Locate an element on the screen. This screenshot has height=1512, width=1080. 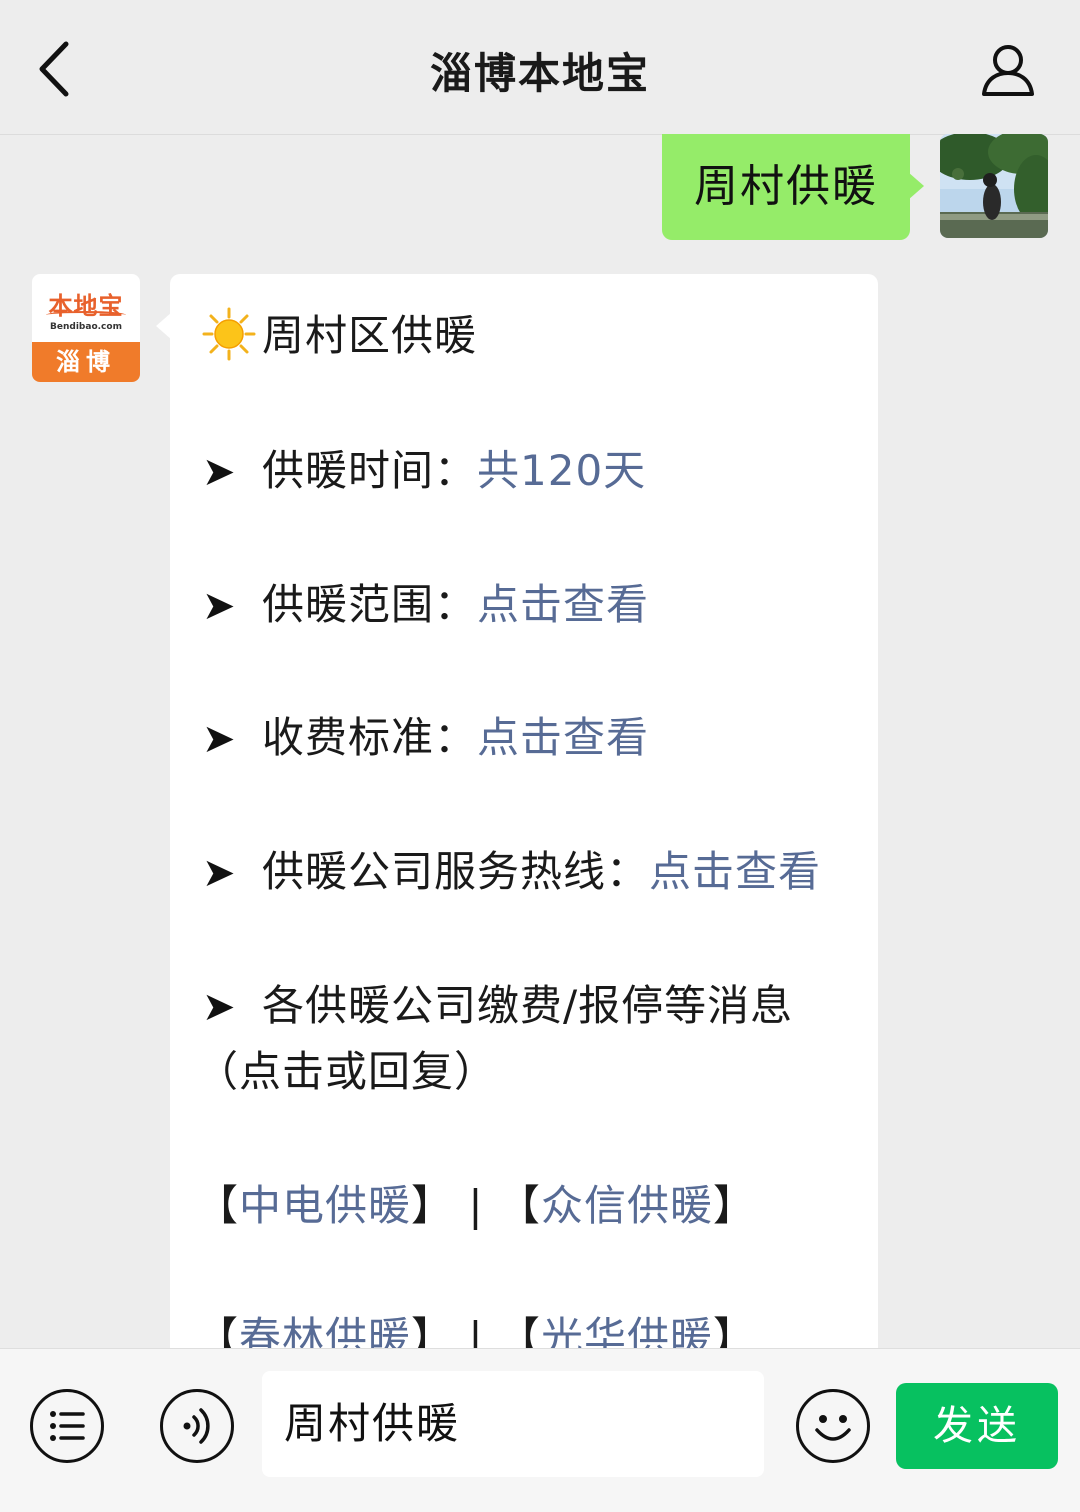
bot-avatar: 本地宝 Bendibao.com 淄博 is located at coordinates (86, 328).